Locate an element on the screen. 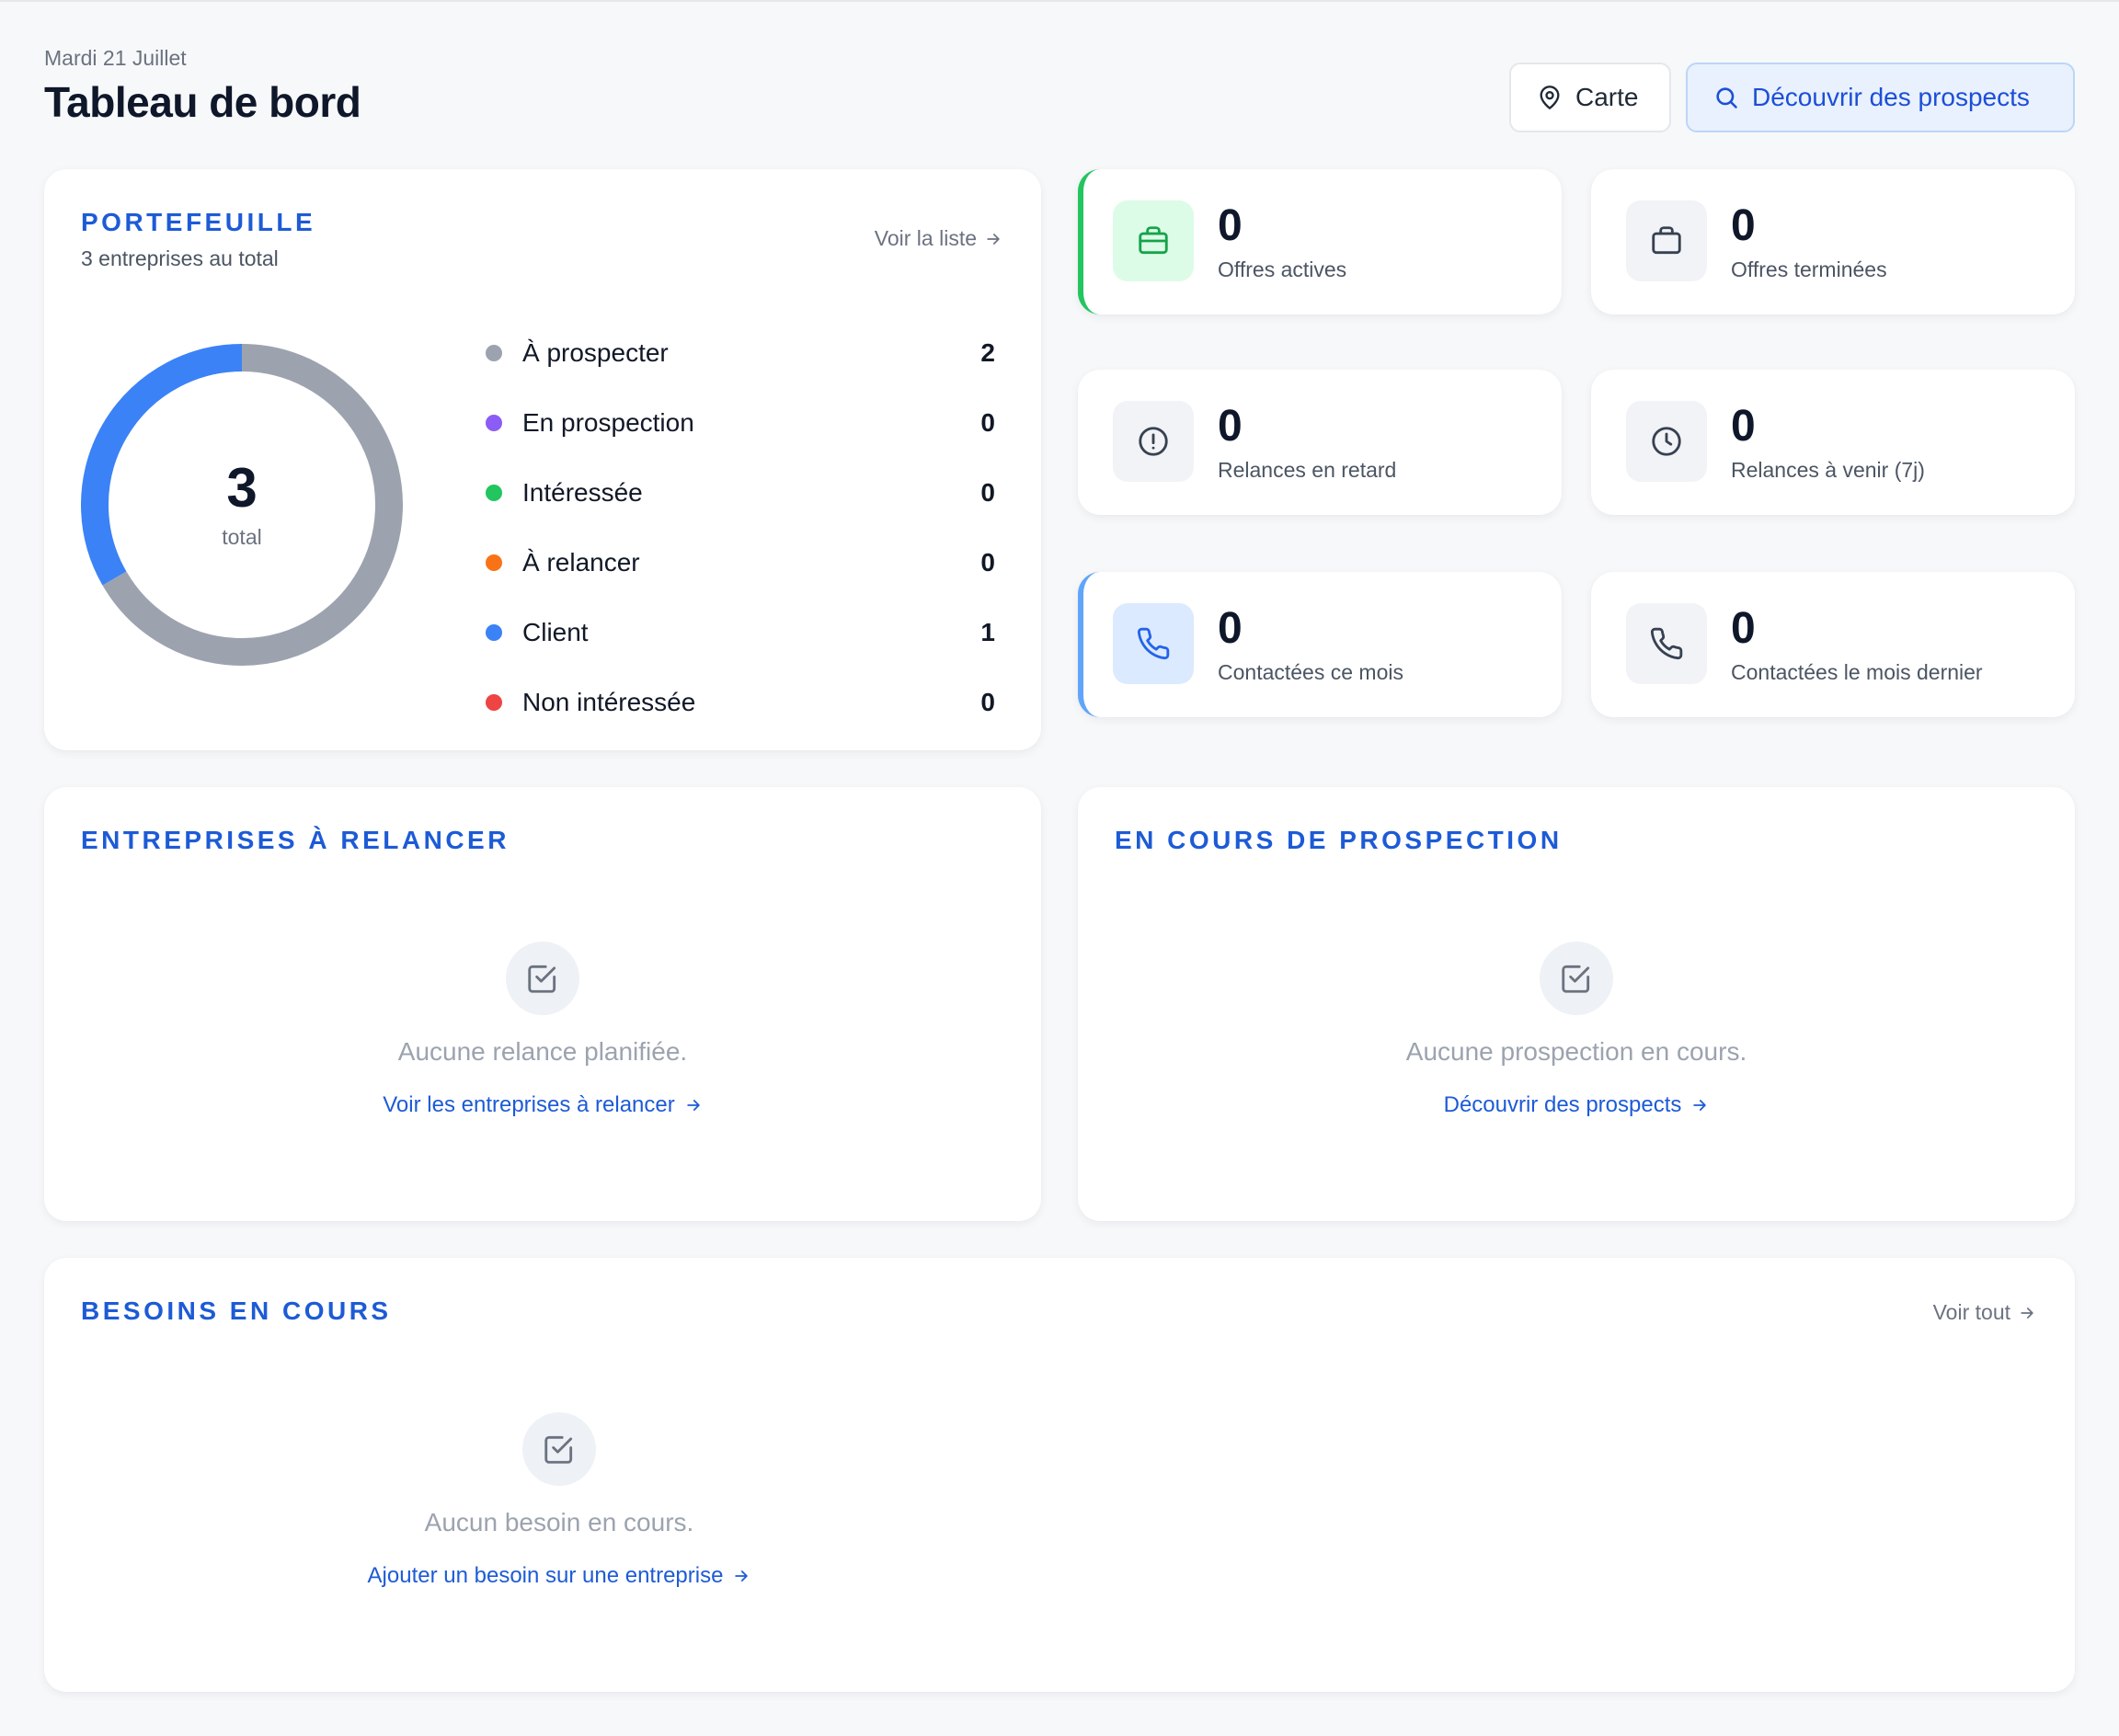 The height and width of the screenshot is (1736, 2119). map-pin-icon is located at coordinates (1550, 97).